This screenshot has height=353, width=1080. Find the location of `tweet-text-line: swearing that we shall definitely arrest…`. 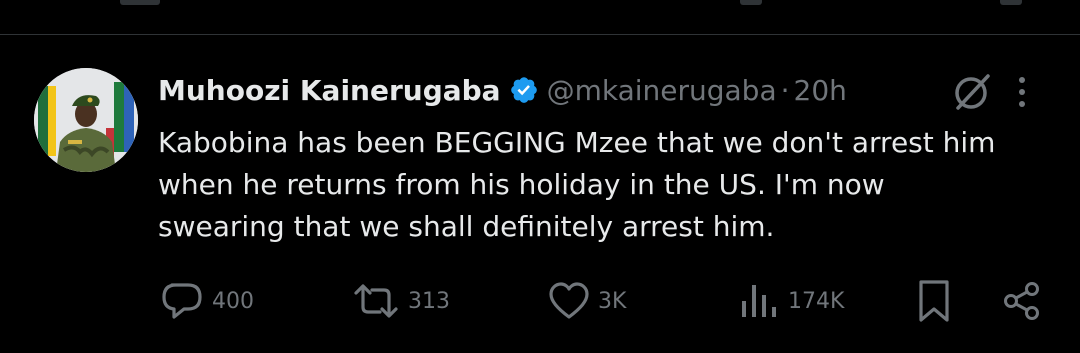

tweet-text-line: swearing that we shall definitely arrest… is located at coordinates (466, 226).